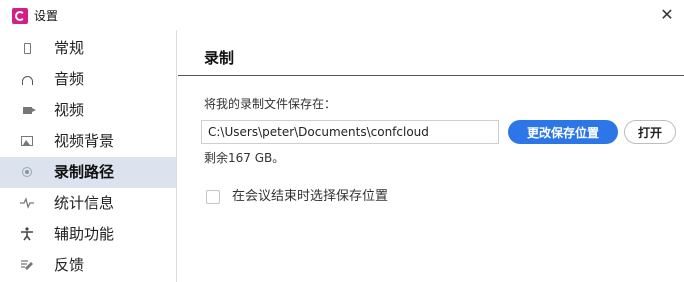 This screenshot has width=684, height=282. I want to click on app-logo-icon, so click(20, 16).